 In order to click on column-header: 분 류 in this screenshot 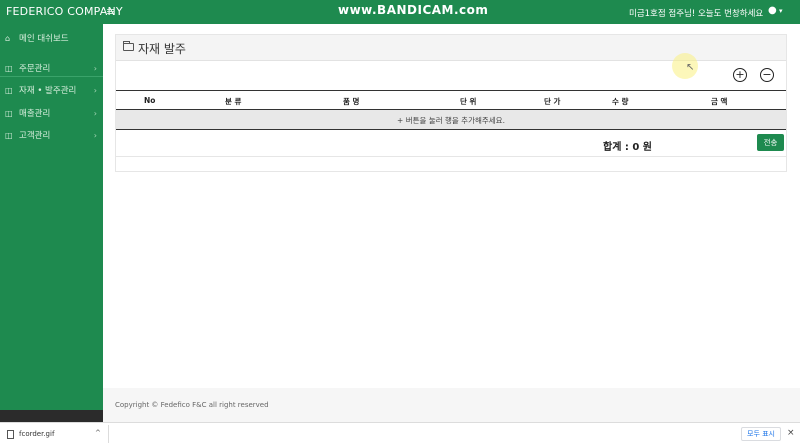, I will do `click(233, 101)`.